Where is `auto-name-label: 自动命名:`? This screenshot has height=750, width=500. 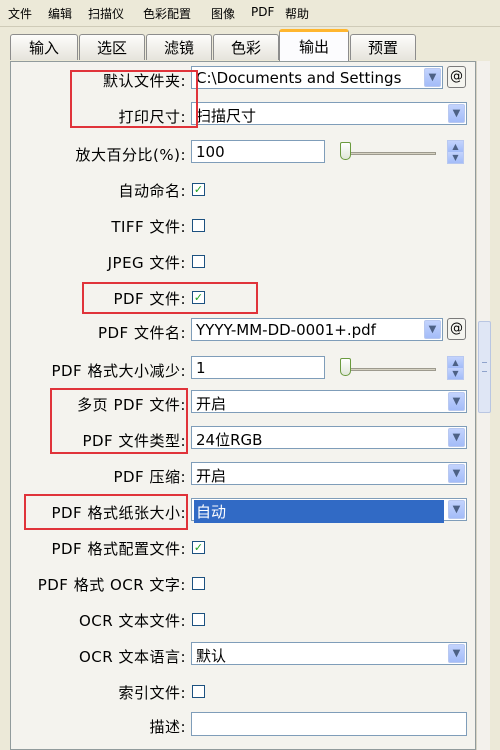
auto-name-label: 自动命名: is located at coordinates (152, 191).